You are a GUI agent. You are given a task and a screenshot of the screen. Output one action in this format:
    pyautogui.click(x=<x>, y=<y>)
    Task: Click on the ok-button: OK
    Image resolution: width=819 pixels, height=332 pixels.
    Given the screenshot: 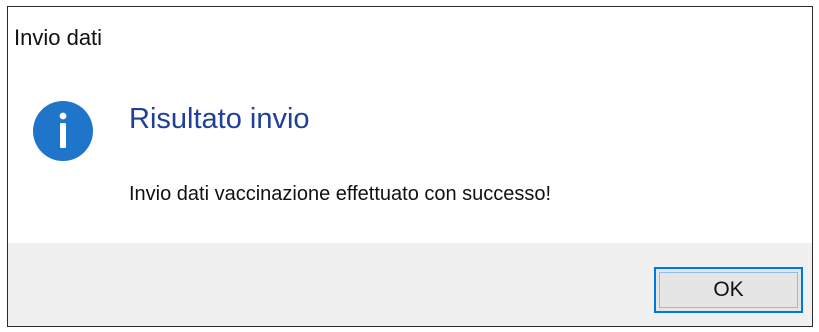 What is the action you would take?
    pyautogui.click(x=728, y=290)
    